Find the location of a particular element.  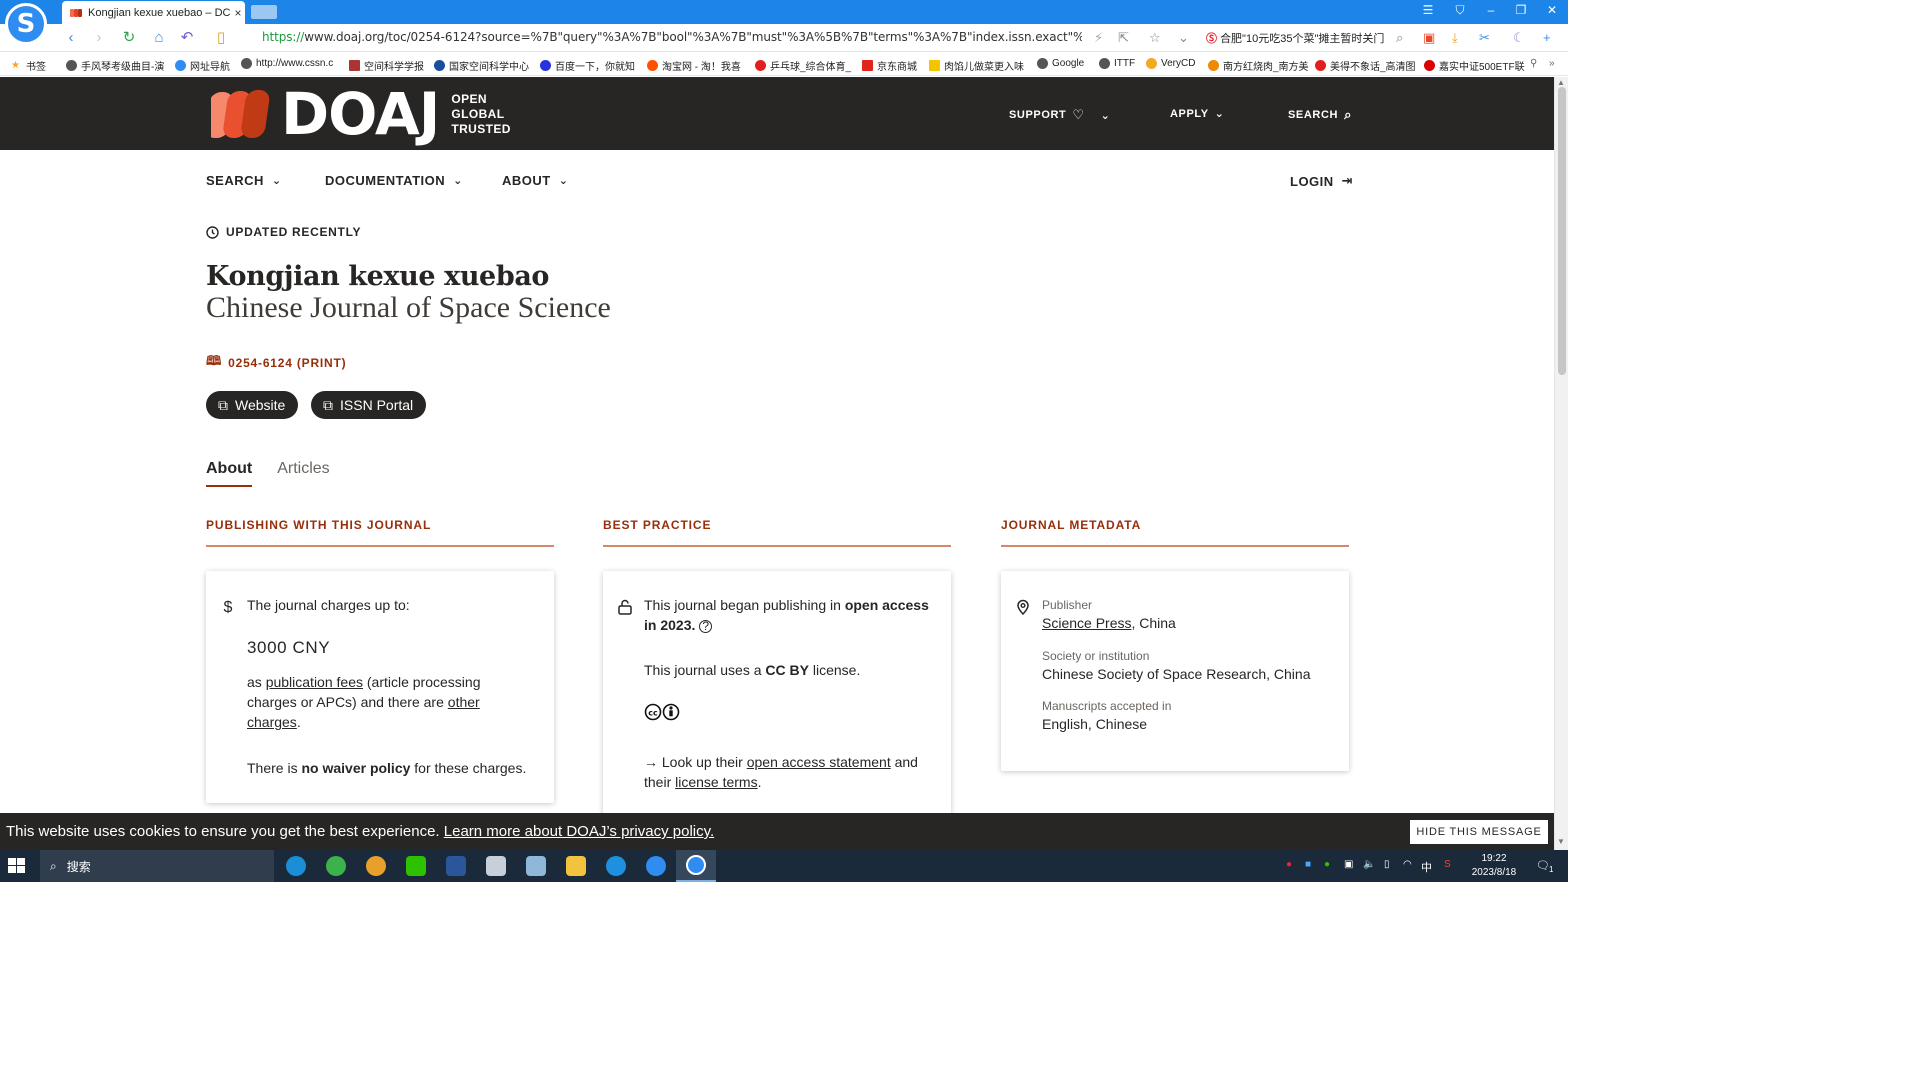

reload-icon: ↻ is located at coordinates (129, 38).